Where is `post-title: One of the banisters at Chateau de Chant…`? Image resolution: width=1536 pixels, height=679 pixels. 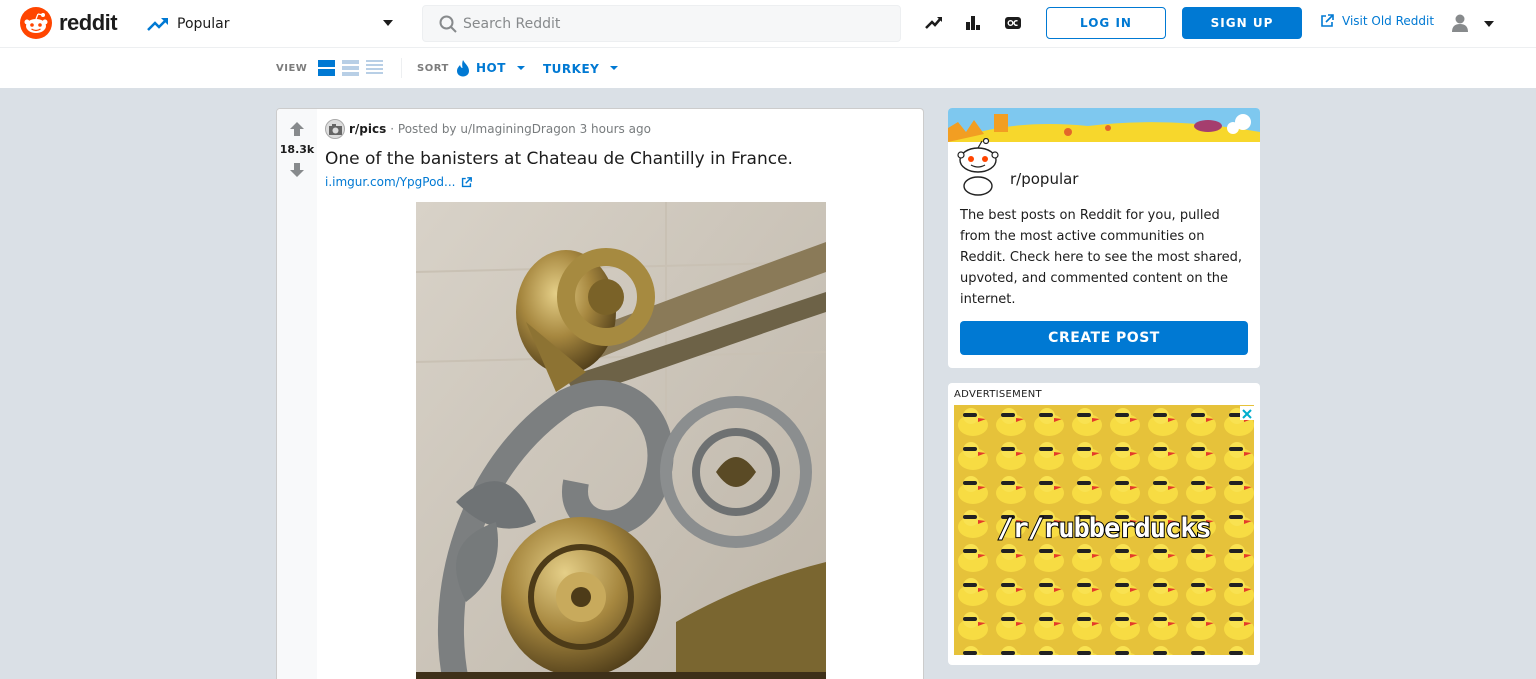 post-title: One of the banisters at Chateau de Chant… is located at coordinates (559, 159).